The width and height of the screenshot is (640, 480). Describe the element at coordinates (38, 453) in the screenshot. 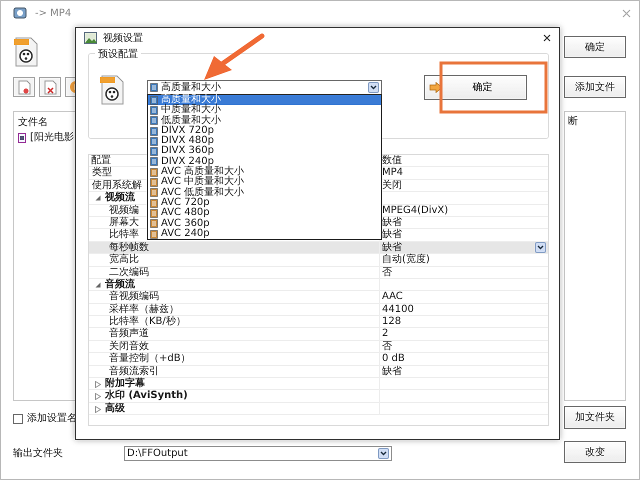

I see `field-label: 输出文件夹` at that location.